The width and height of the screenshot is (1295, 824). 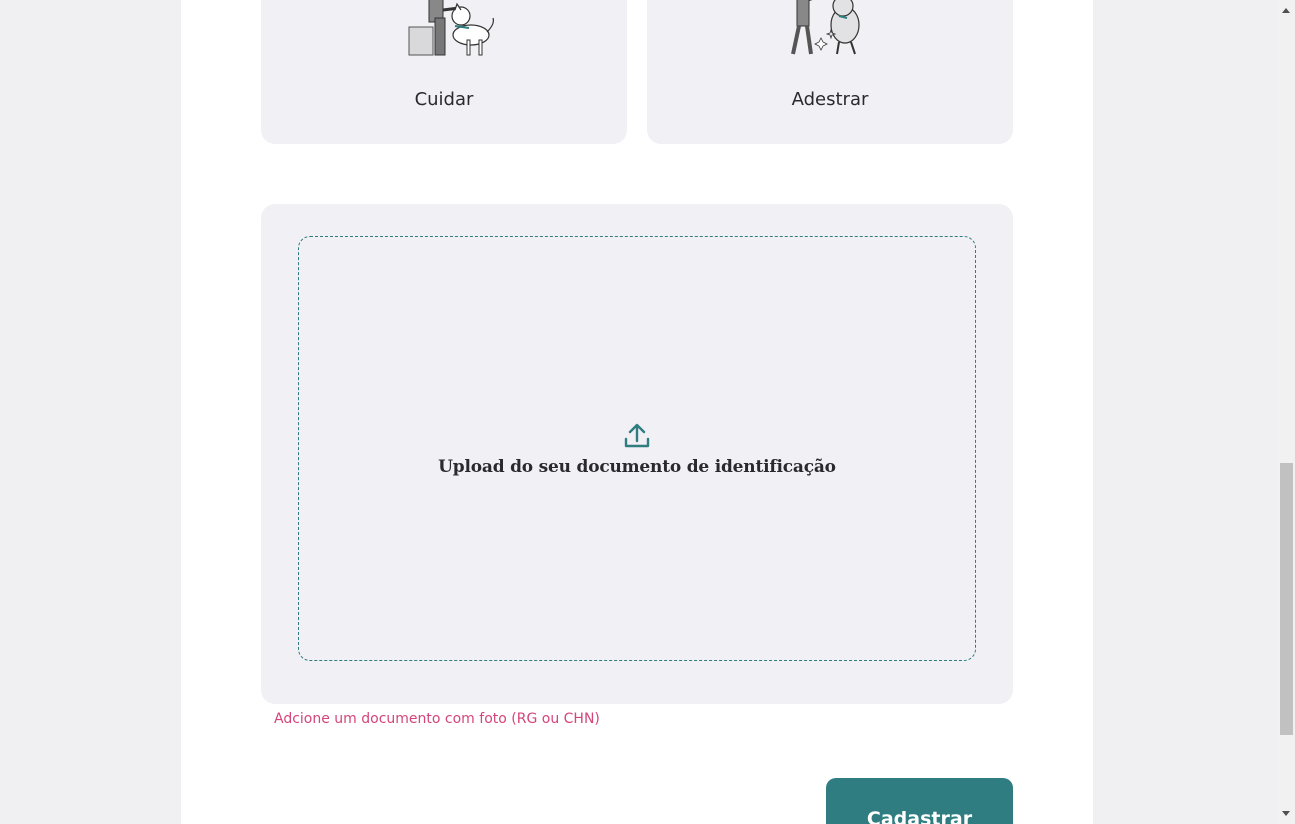 What do you see at coordinates (830, 72) in the screenshot?
I see `service-card-adestrar: Adestrar` at bounding box center [830, 72].